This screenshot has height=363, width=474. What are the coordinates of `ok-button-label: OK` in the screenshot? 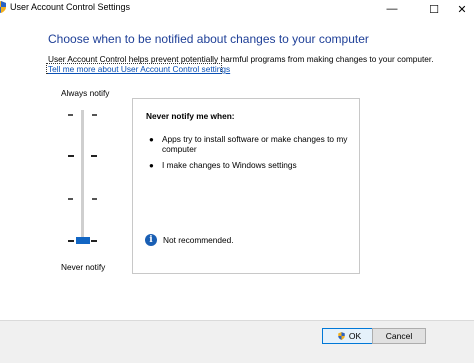 It's located at (355, 336).